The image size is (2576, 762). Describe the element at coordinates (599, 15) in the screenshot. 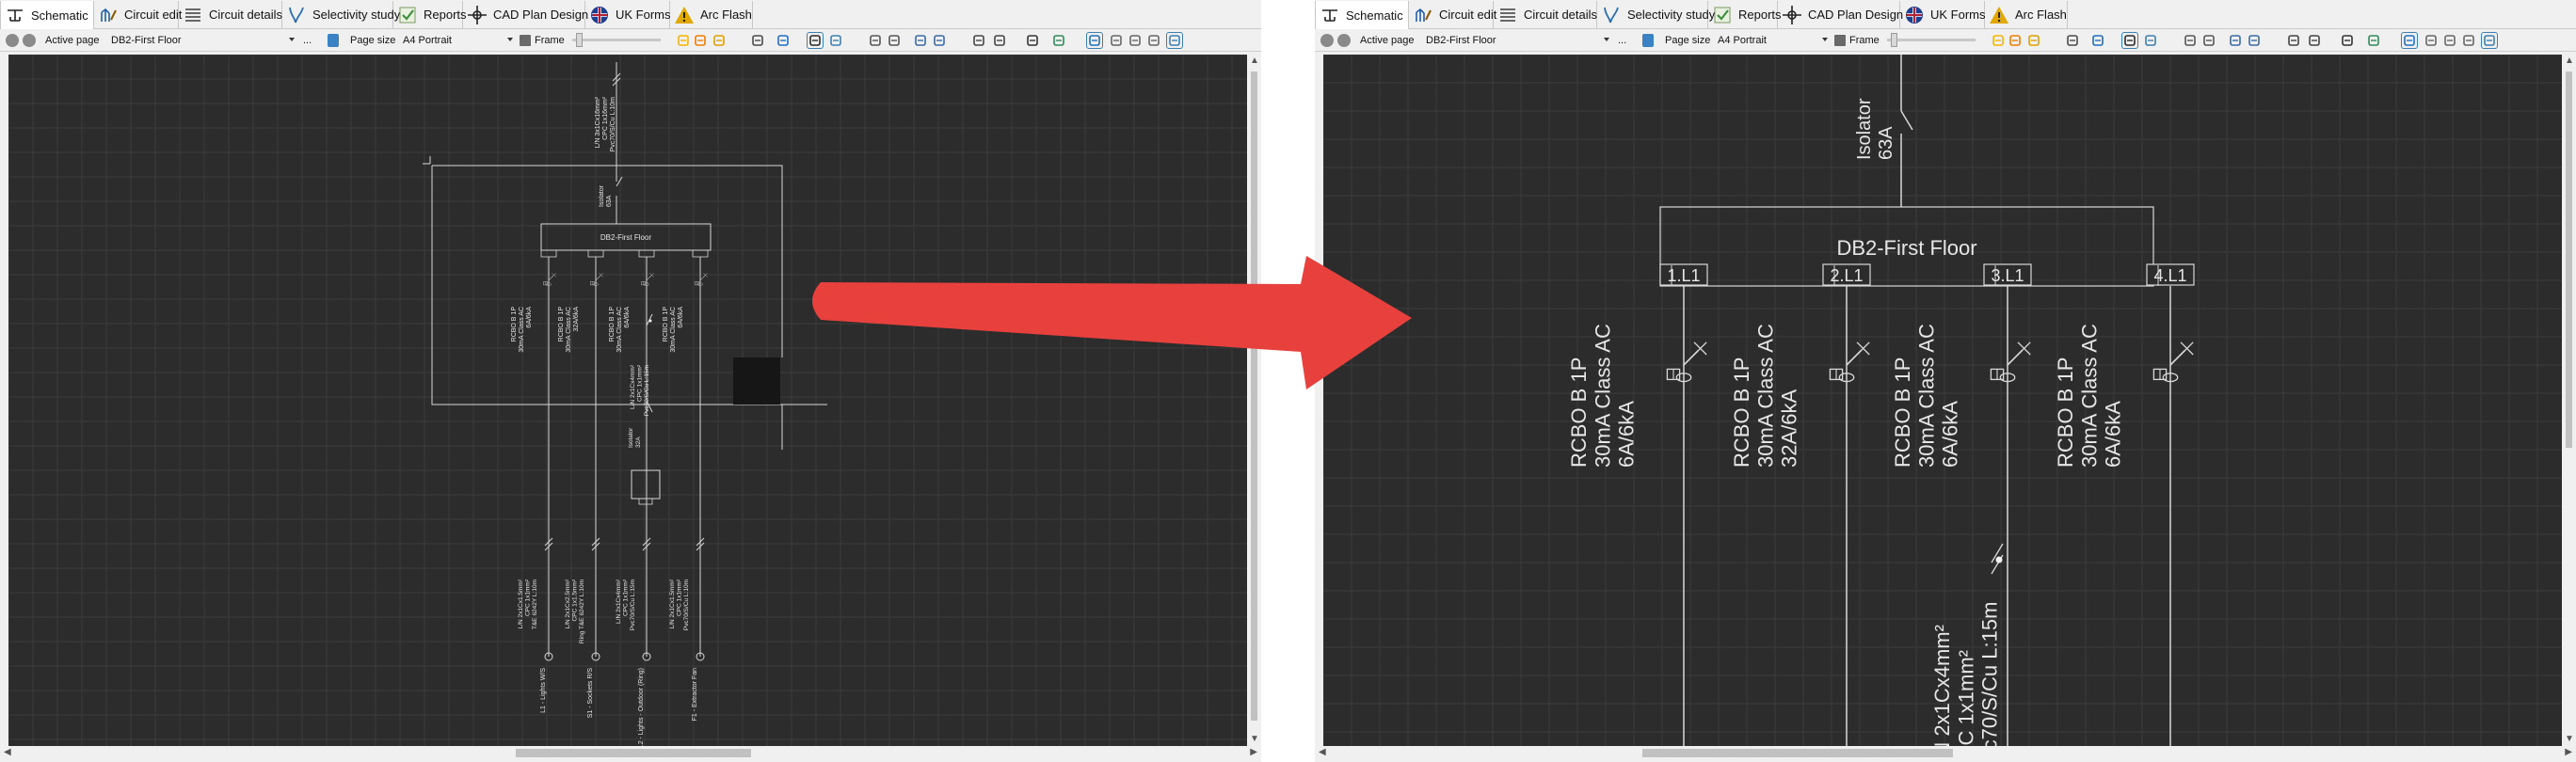

I see `uk-flag-icon` at that location.